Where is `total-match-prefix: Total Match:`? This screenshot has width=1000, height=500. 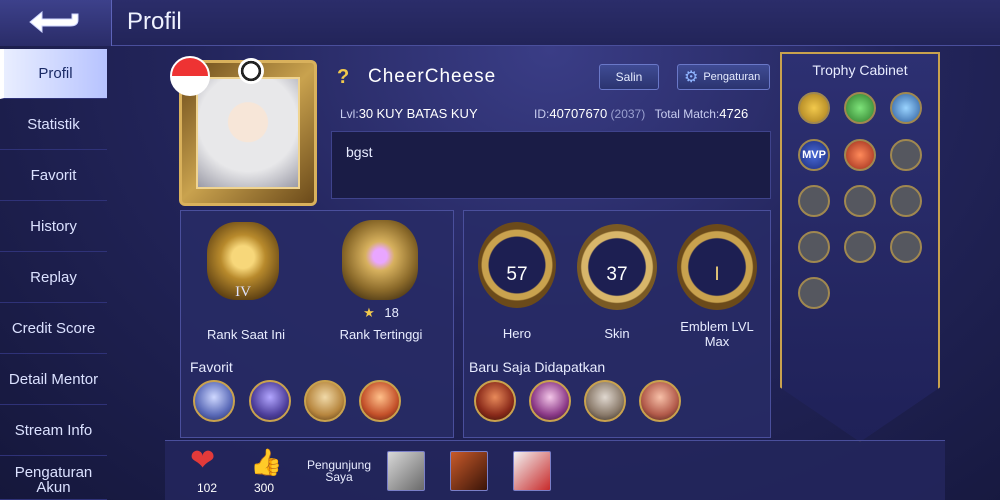
total-match-prefix: Total Match: is located at coordinates (687, 114).